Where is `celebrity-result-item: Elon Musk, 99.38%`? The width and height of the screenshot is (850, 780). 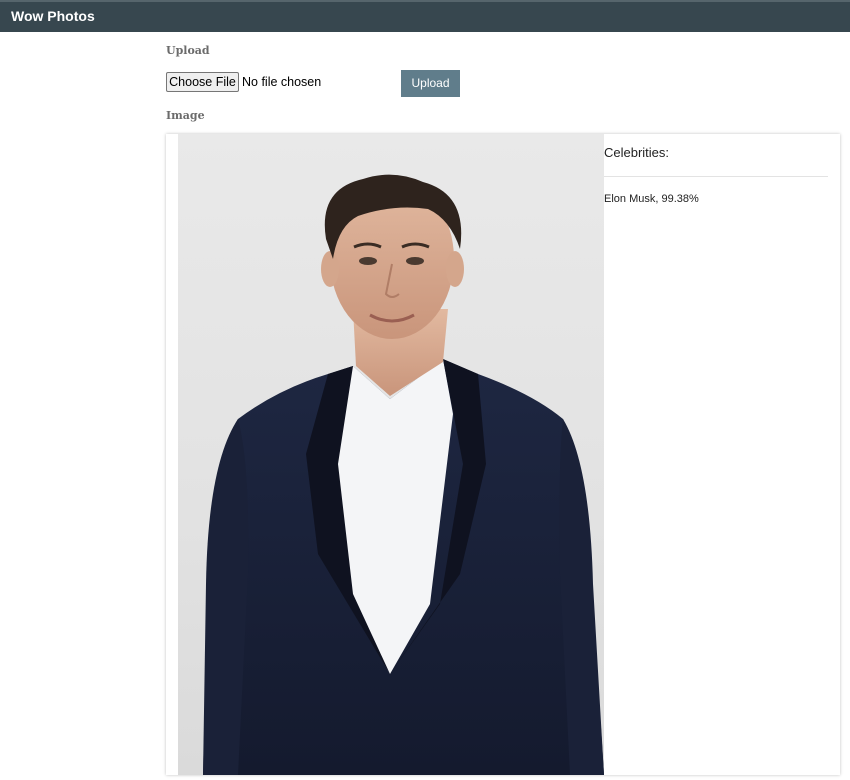 celebrity-result-item: Elon Musk, 99.38% is located at coordinates (651, 199).